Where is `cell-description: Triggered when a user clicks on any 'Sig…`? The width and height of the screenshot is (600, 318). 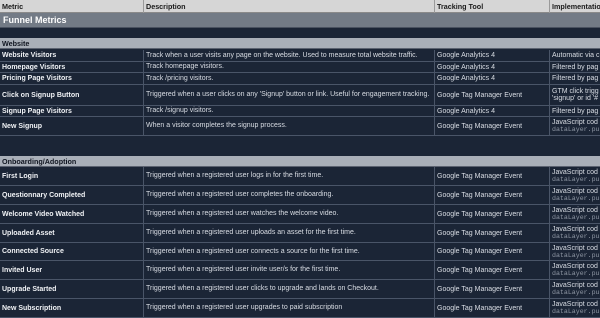
cell-description: Triggered when a user clicks on any 'Sig… is located at coordinates (289, 95).